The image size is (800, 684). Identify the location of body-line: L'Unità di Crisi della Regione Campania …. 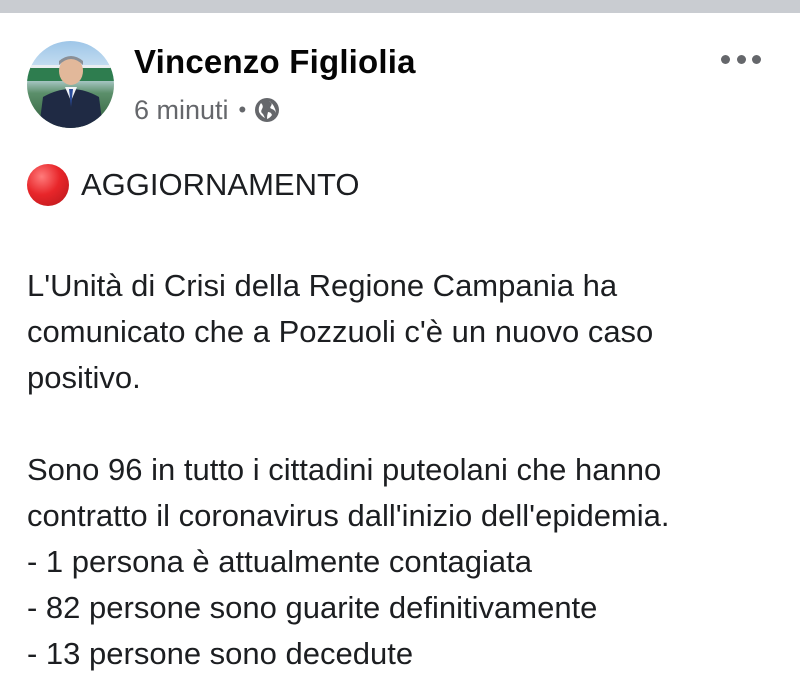
(322, 285).